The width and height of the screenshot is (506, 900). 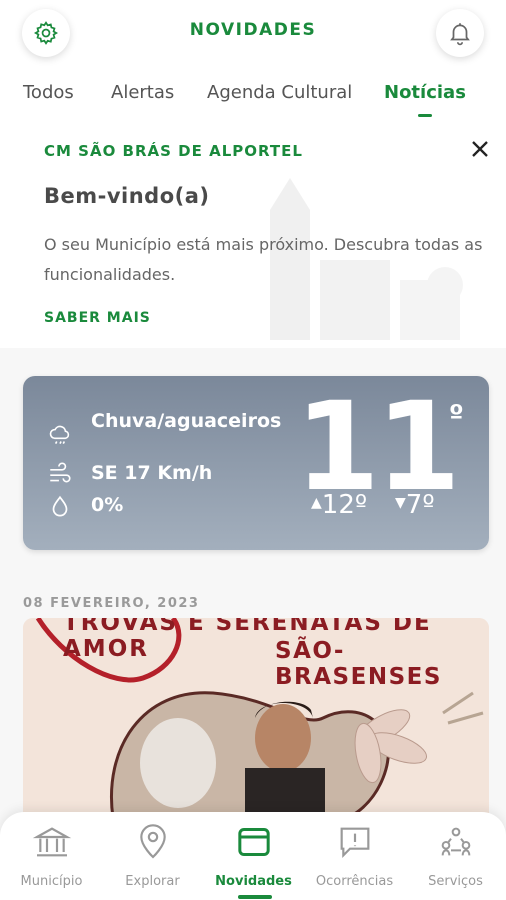 I want to click on report-icon, so click(x=354, y=842).